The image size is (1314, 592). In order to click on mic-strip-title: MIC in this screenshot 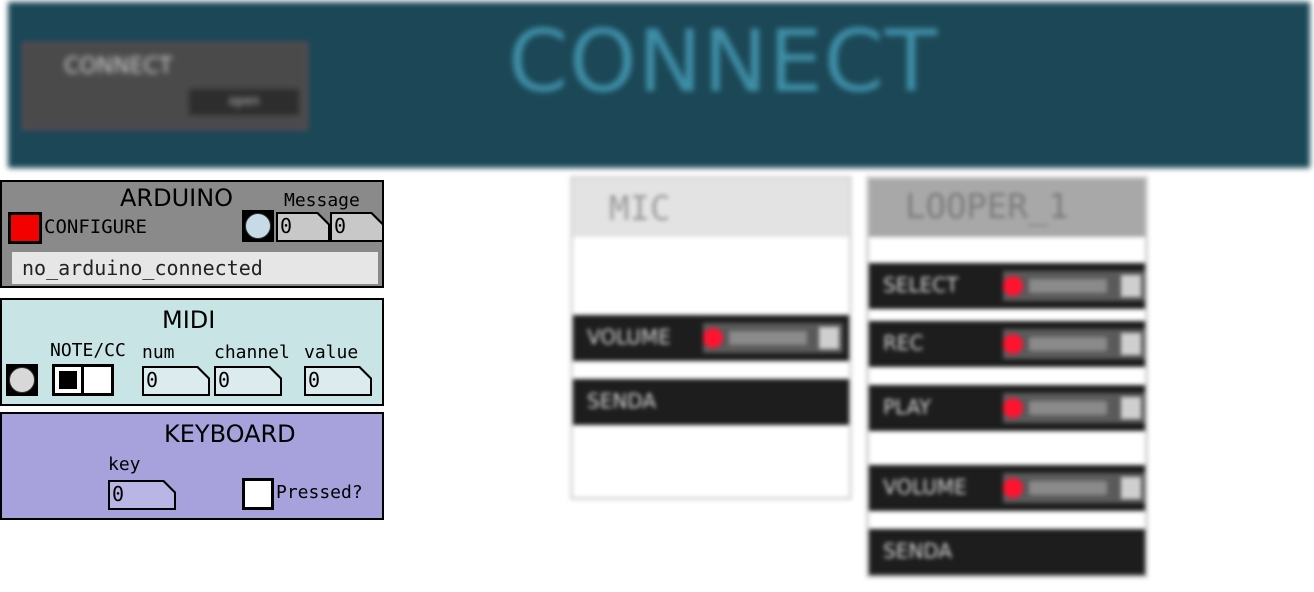, I will do `click(640, 209)`.